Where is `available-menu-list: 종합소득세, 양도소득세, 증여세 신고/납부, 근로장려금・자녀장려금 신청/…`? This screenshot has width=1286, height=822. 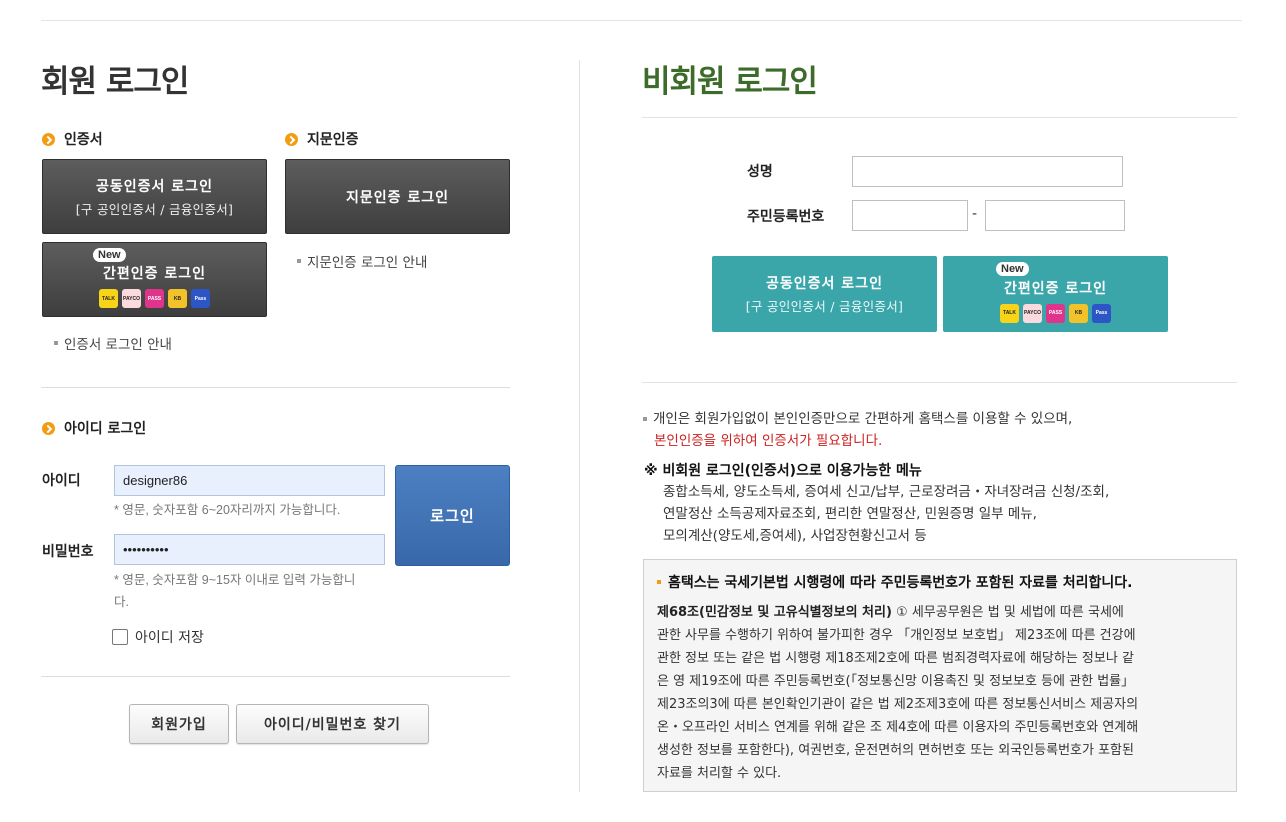 available-menu-list: 종합소득세, 양도소득세, 증여세 신고/납부, 근로장려금・자녀장려금 신청/… is located at coordinates (948, 514).